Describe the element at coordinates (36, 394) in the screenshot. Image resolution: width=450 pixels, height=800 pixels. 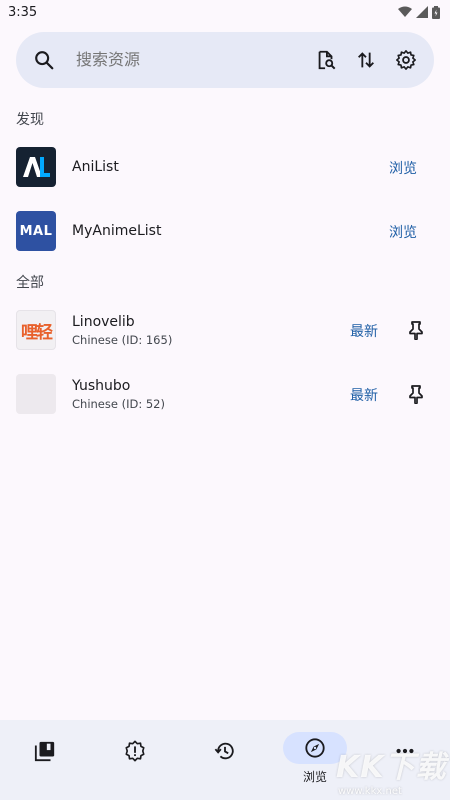
I see `yushubo-logo` at that location.